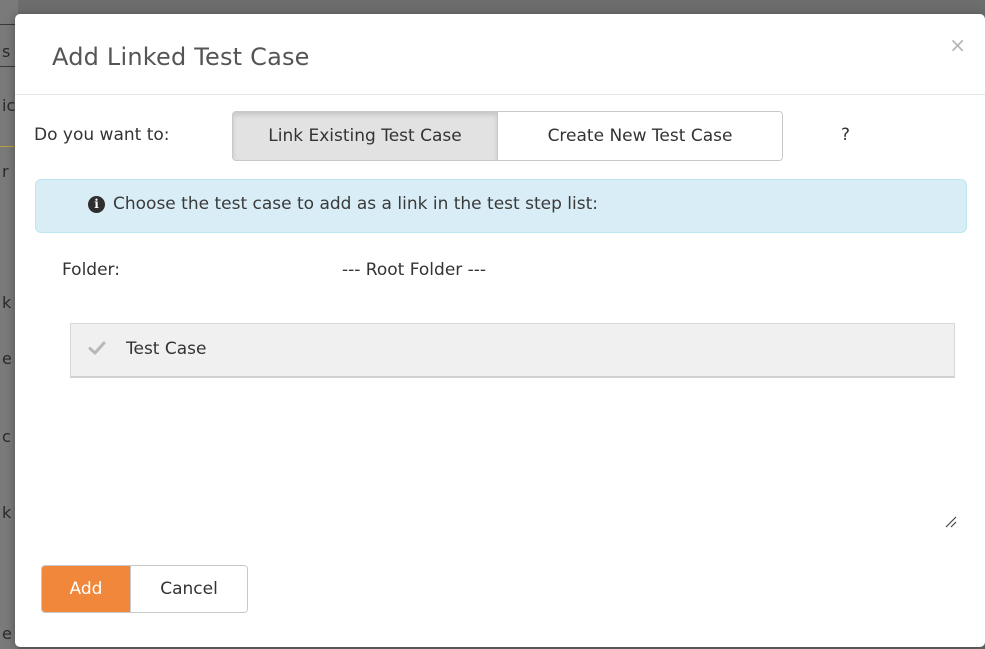 This screenshot has height=649, width=985. I want to click on background-text: r, so click(5, 171).